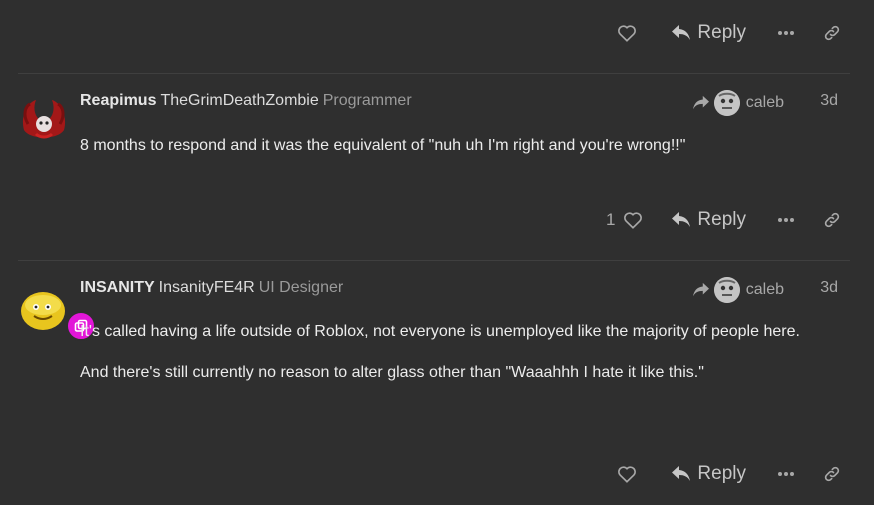  I want to click on post-actions: 1 Reply, so click(437, 220).